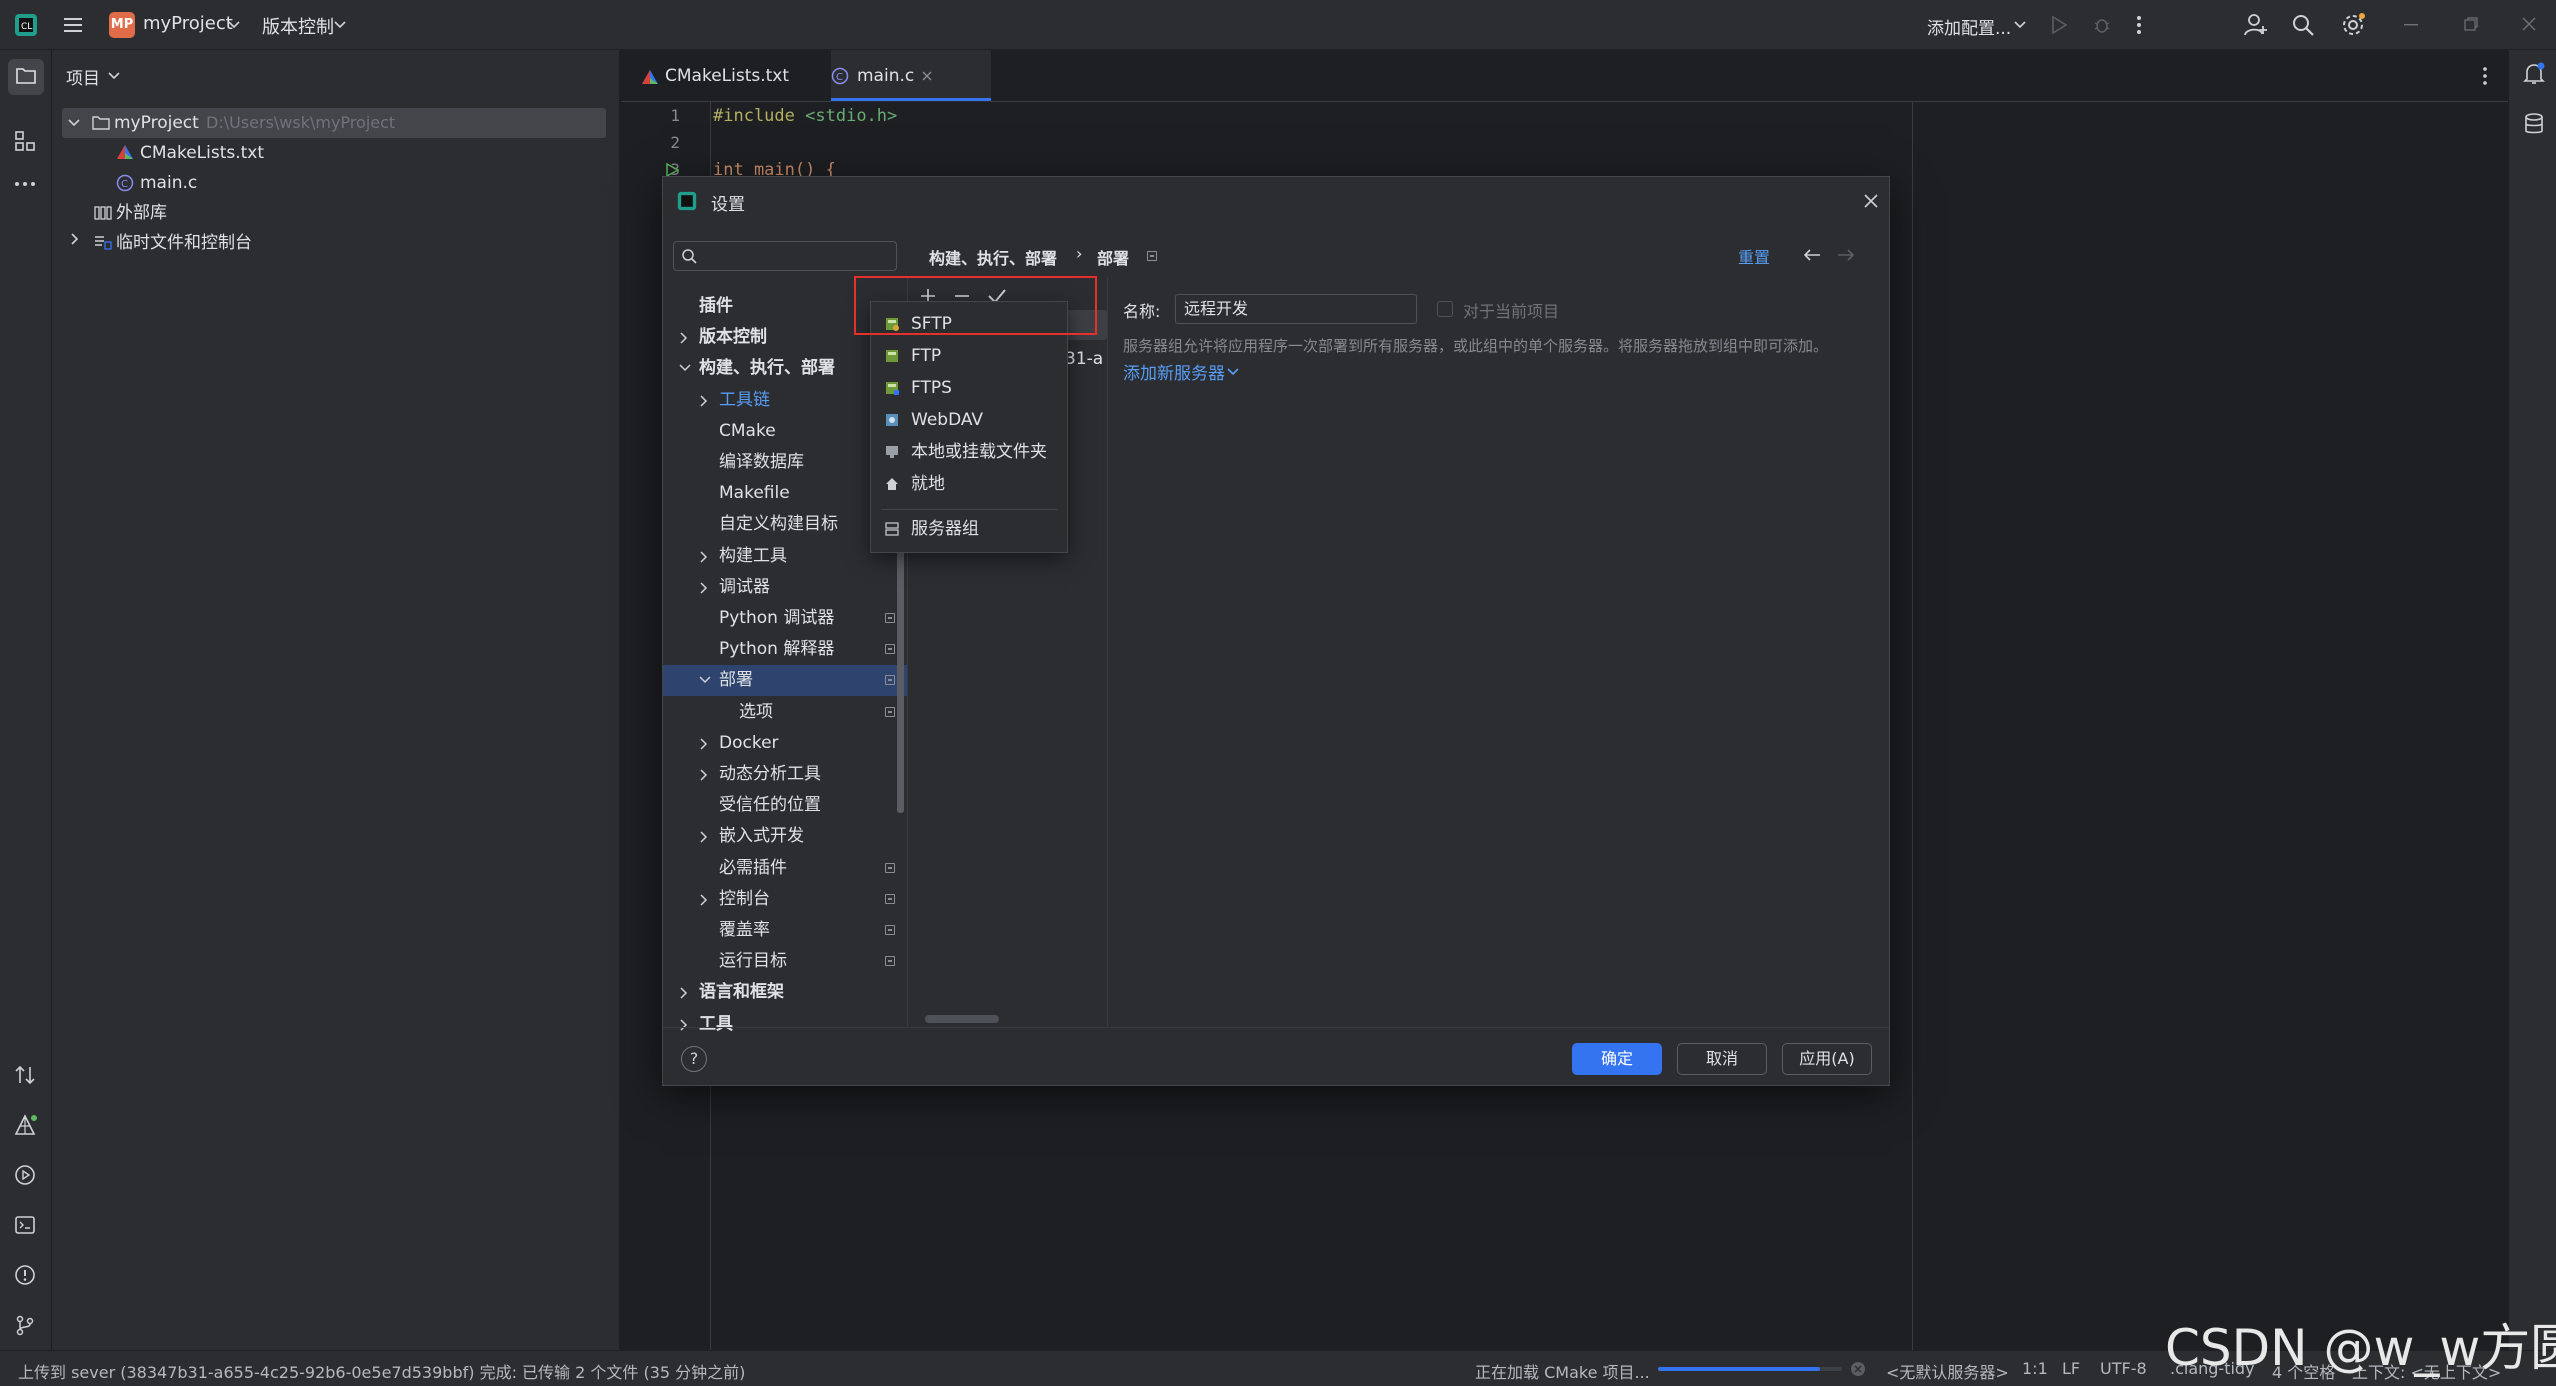 The width and height of the screenshot is (2556, 1386). Describe the element at coordinates (2471, 24) in the screenshot. I see `restore-icon` at that location.